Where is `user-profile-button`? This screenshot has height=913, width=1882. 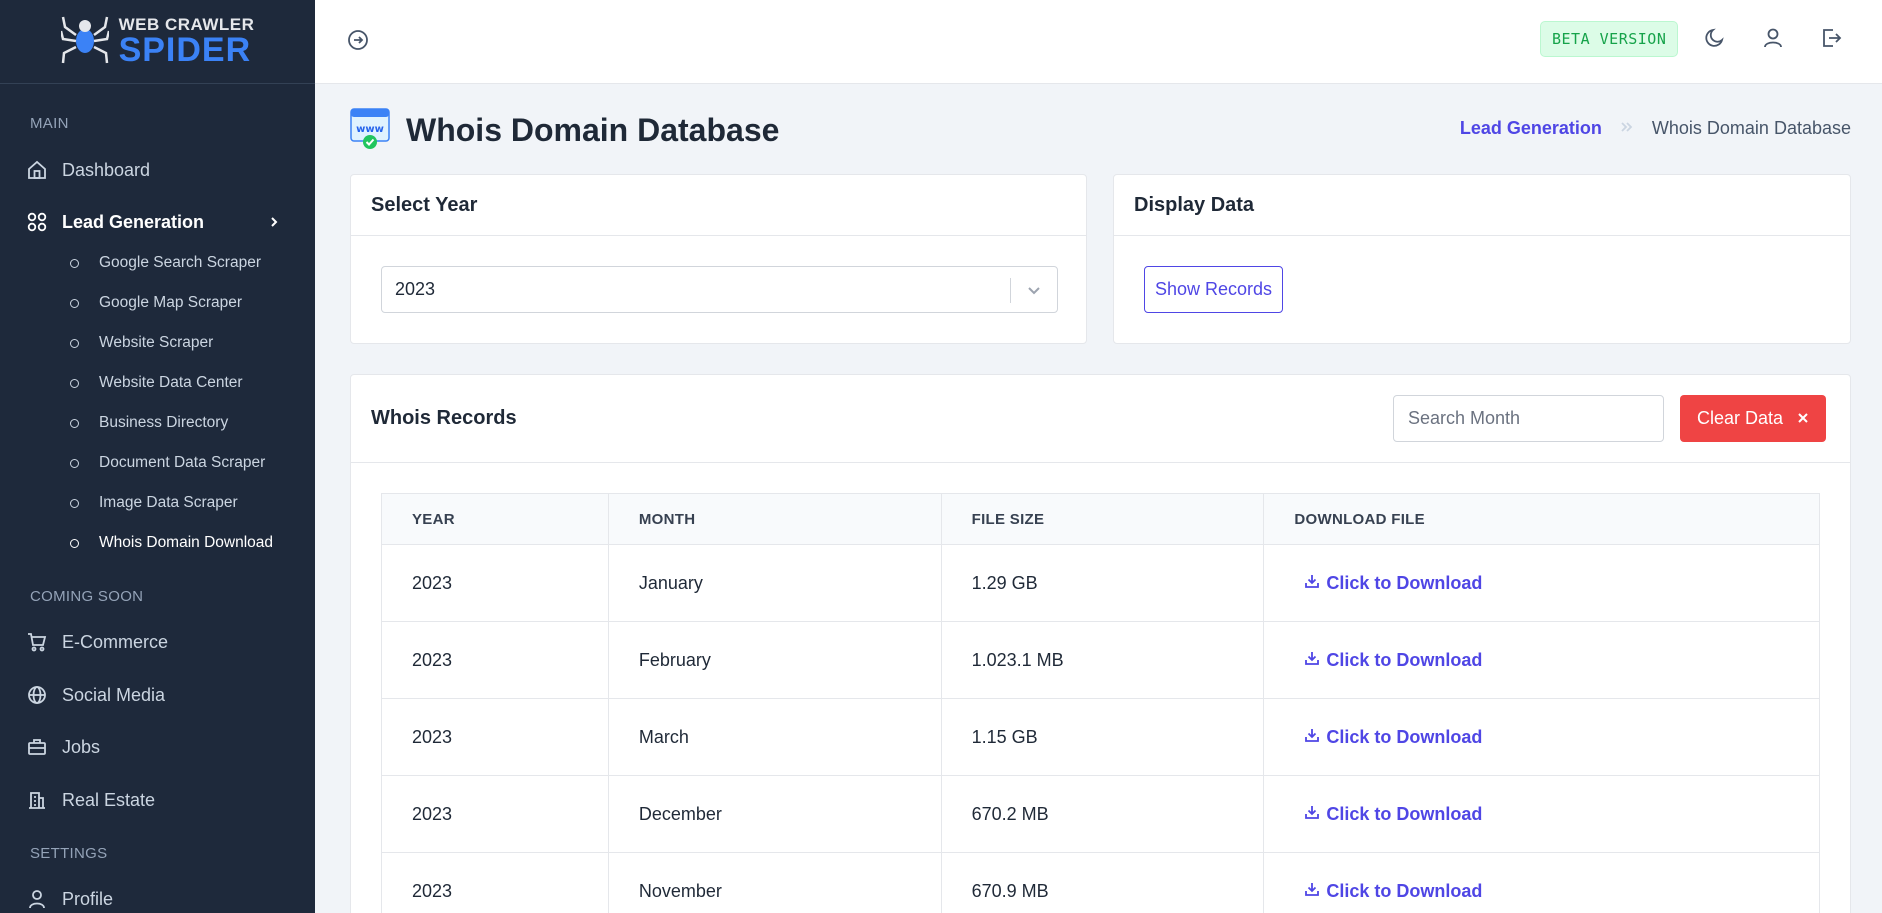 user-profile-button is located at coordinates (1773, 40).